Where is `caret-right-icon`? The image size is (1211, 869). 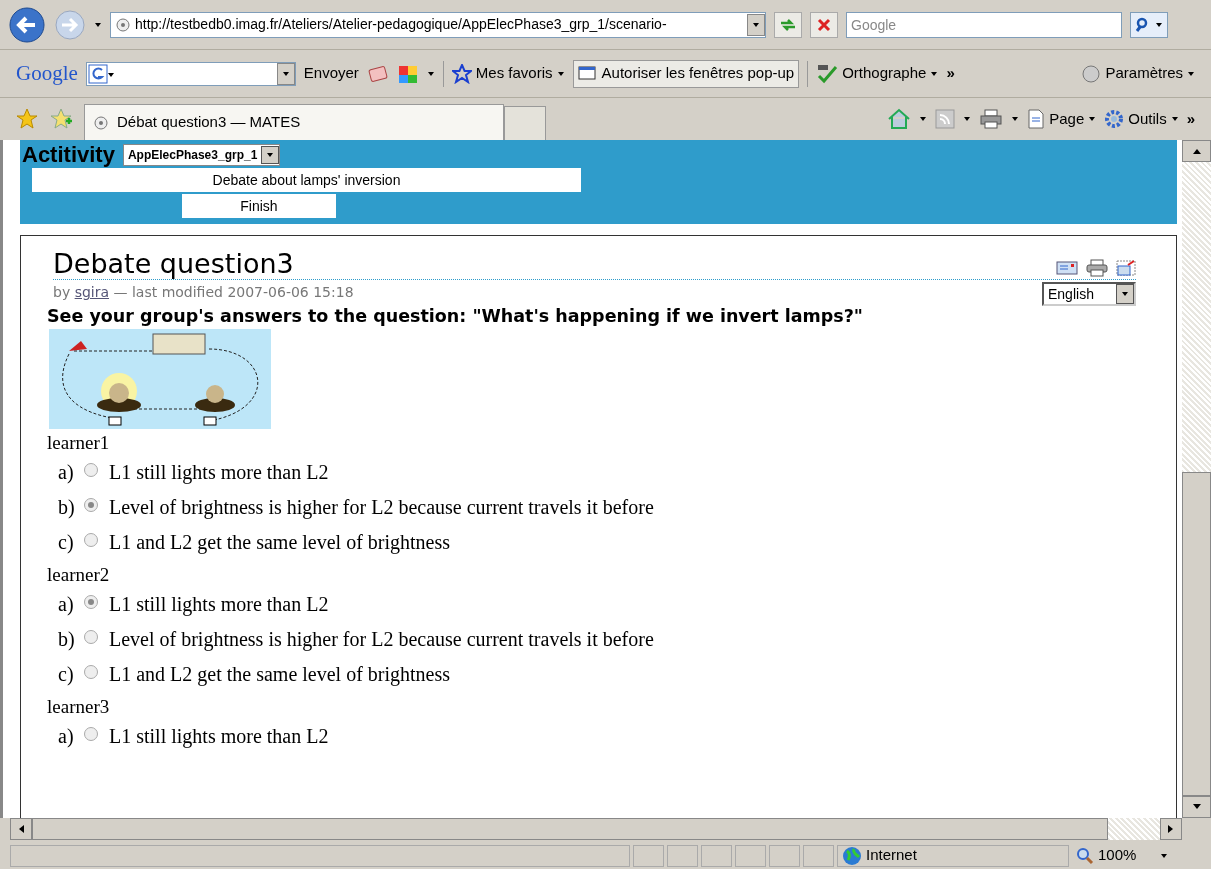
caret-right-icon is located at coordinates (1171, 829).